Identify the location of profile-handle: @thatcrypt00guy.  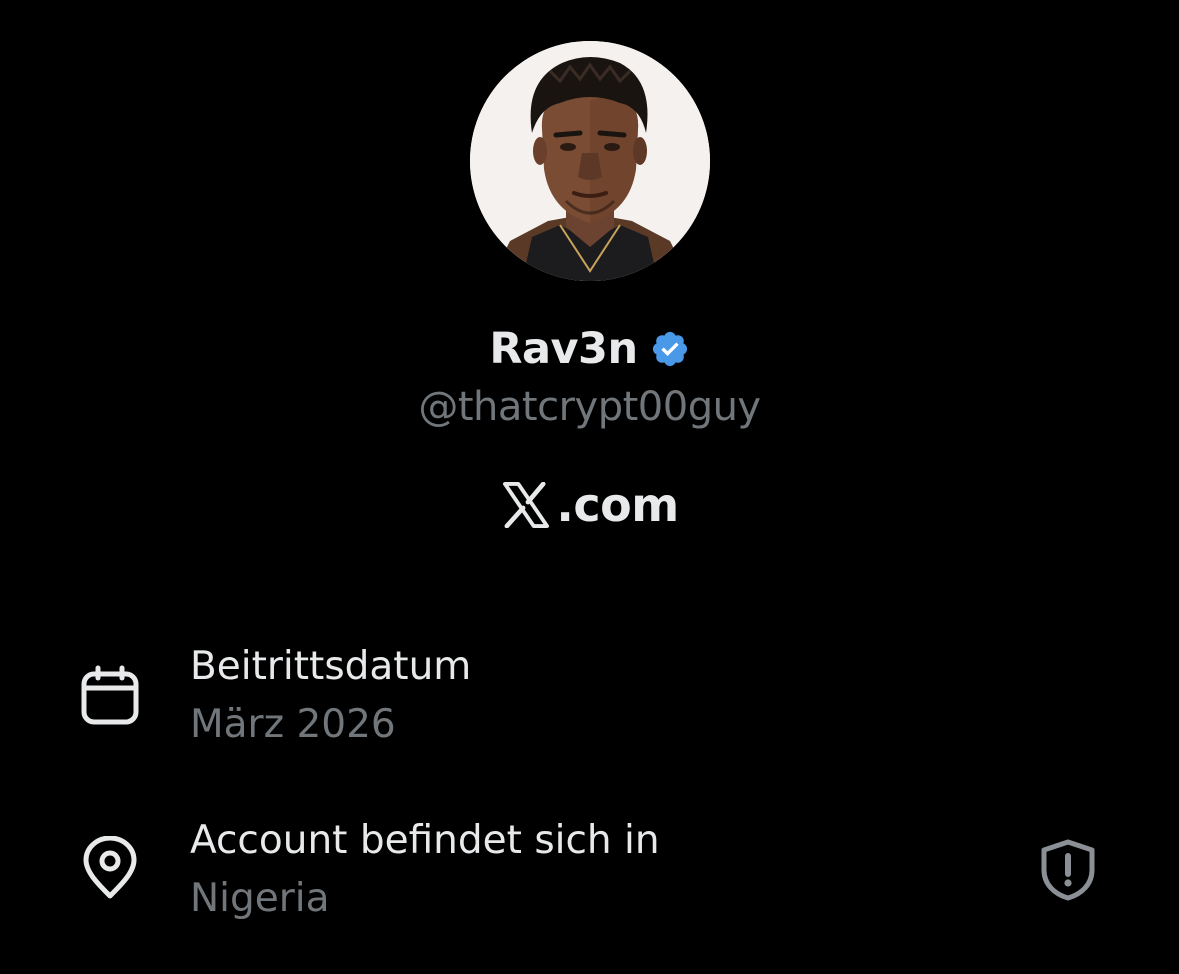
(589, 407).